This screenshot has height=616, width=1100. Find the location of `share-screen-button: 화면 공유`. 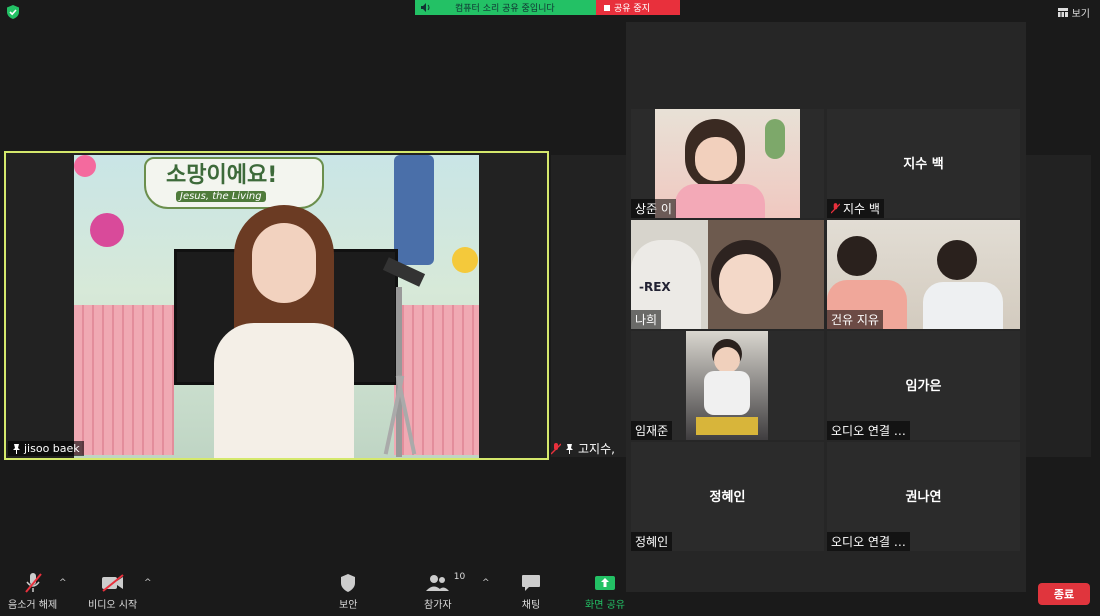

share-screen-button: 화면 공유 is located at coordinates (605, 590).